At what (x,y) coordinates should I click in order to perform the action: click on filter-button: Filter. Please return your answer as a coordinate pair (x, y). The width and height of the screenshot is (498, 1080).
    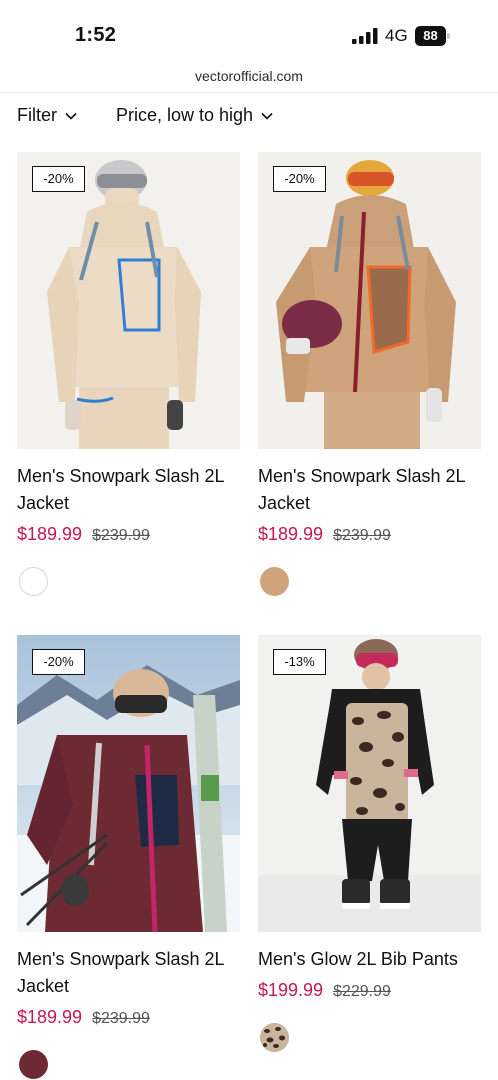
    Looking at the image, I should click on (47, 115).